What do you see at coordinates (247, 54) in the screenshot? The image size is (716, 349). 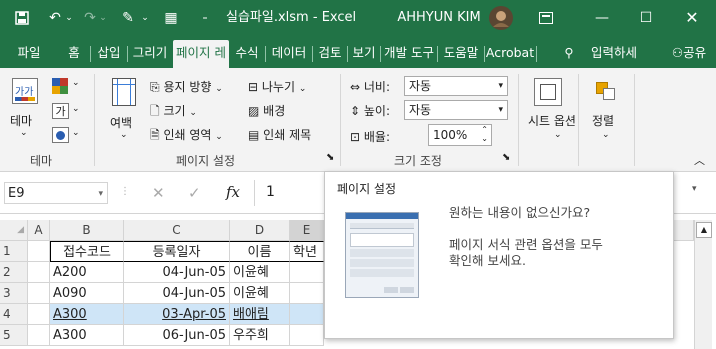 I see `tab-formulas: 수식` at bounding box center [247, 54].